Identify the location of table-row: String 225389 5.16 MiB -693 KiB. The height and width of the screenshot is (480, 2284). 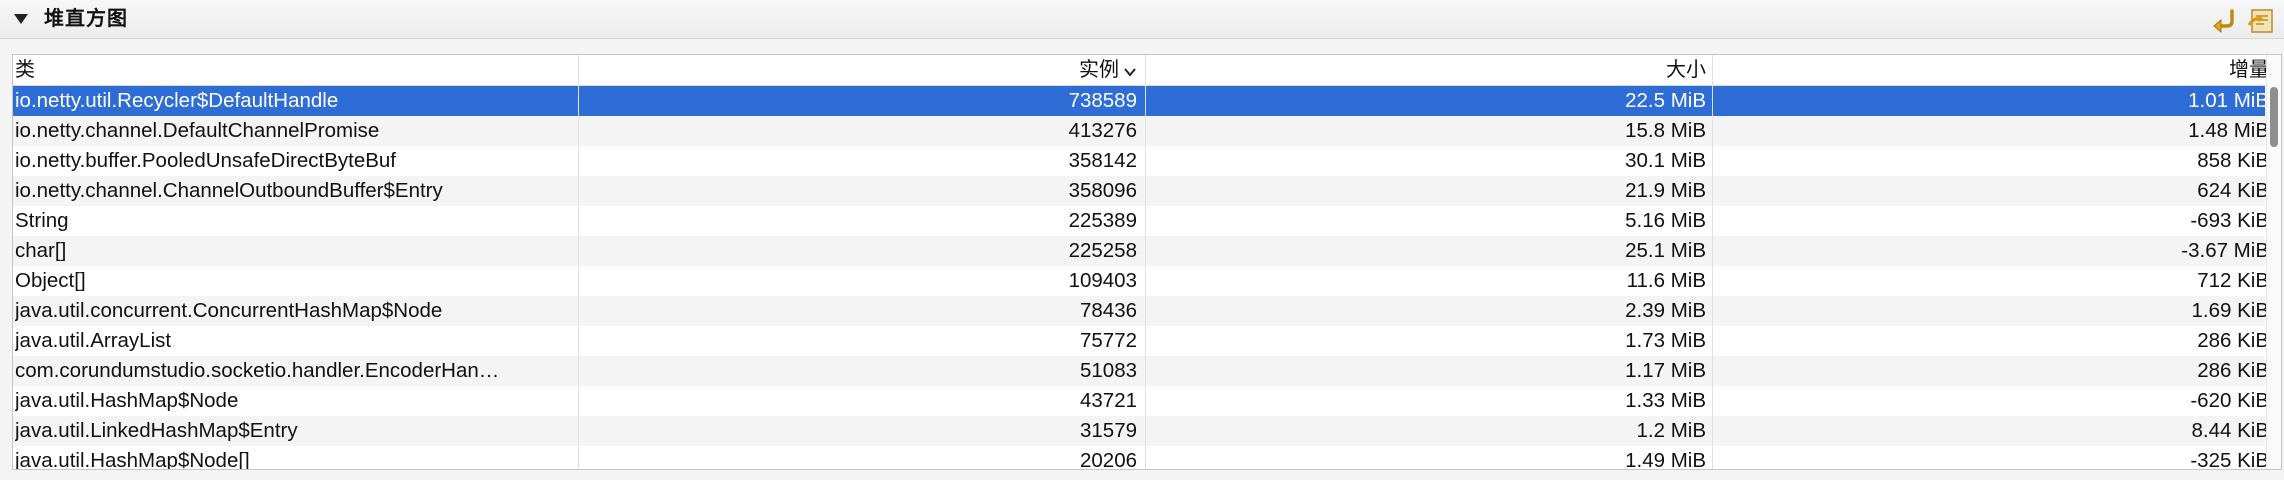
(1141, 221).